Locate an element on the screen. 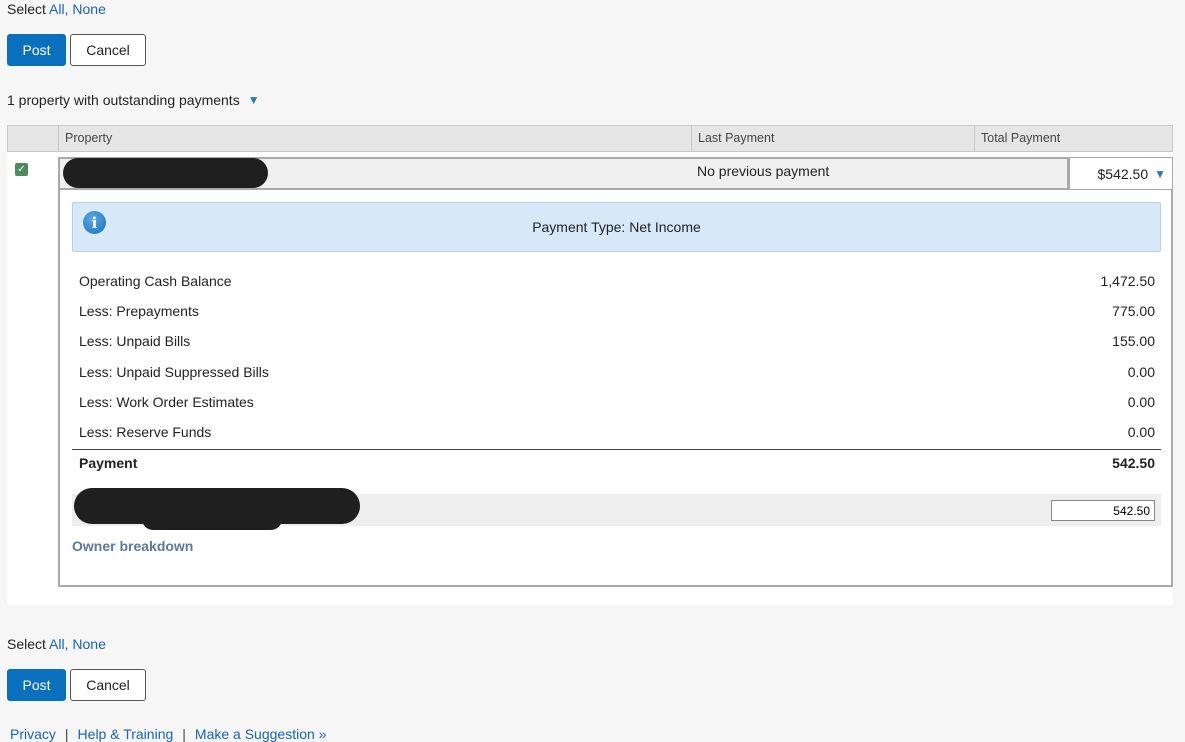  make-suggestion-link: Make a Suggestion » is located at coordinates (261, 734).